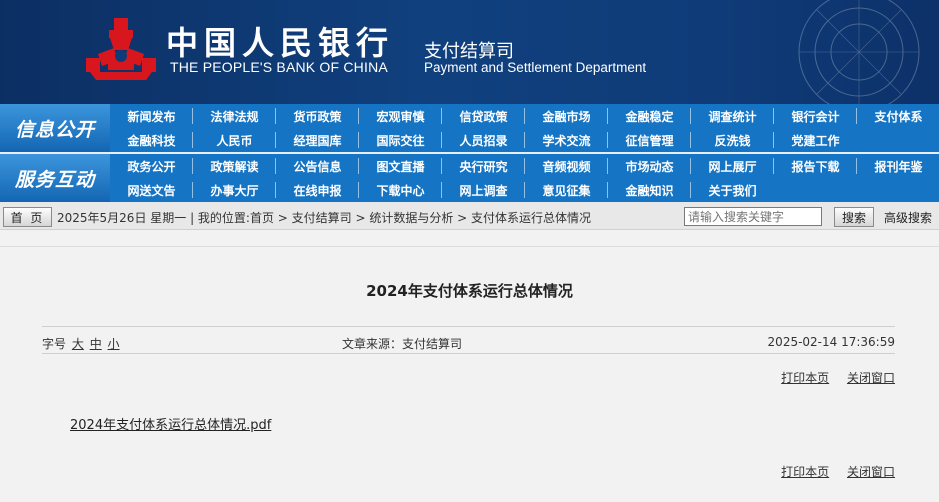 The height and width of the screenshot is (502, 939). What do you see at coordinates (831, 342) in the screenshot?
I see `article-date: 2025-02-14 17:36:59` at bounding box center [831, 342].